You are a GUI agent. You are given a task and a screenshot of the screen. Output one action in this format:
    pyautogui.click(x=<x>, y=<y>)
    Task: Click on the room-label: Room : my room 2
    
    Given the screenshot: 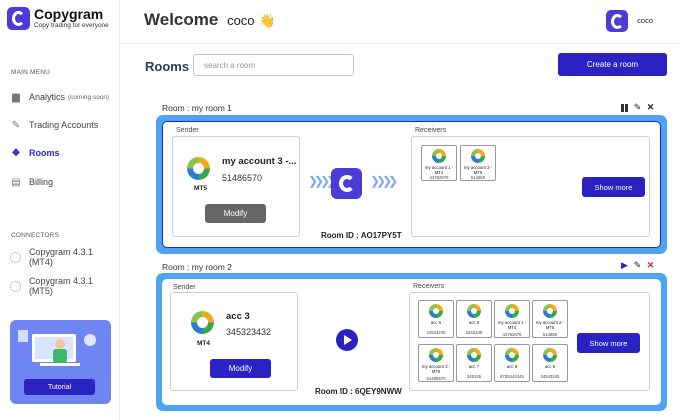 What is the action you would take?
    pyautogui.click(x=197, y=267)
    